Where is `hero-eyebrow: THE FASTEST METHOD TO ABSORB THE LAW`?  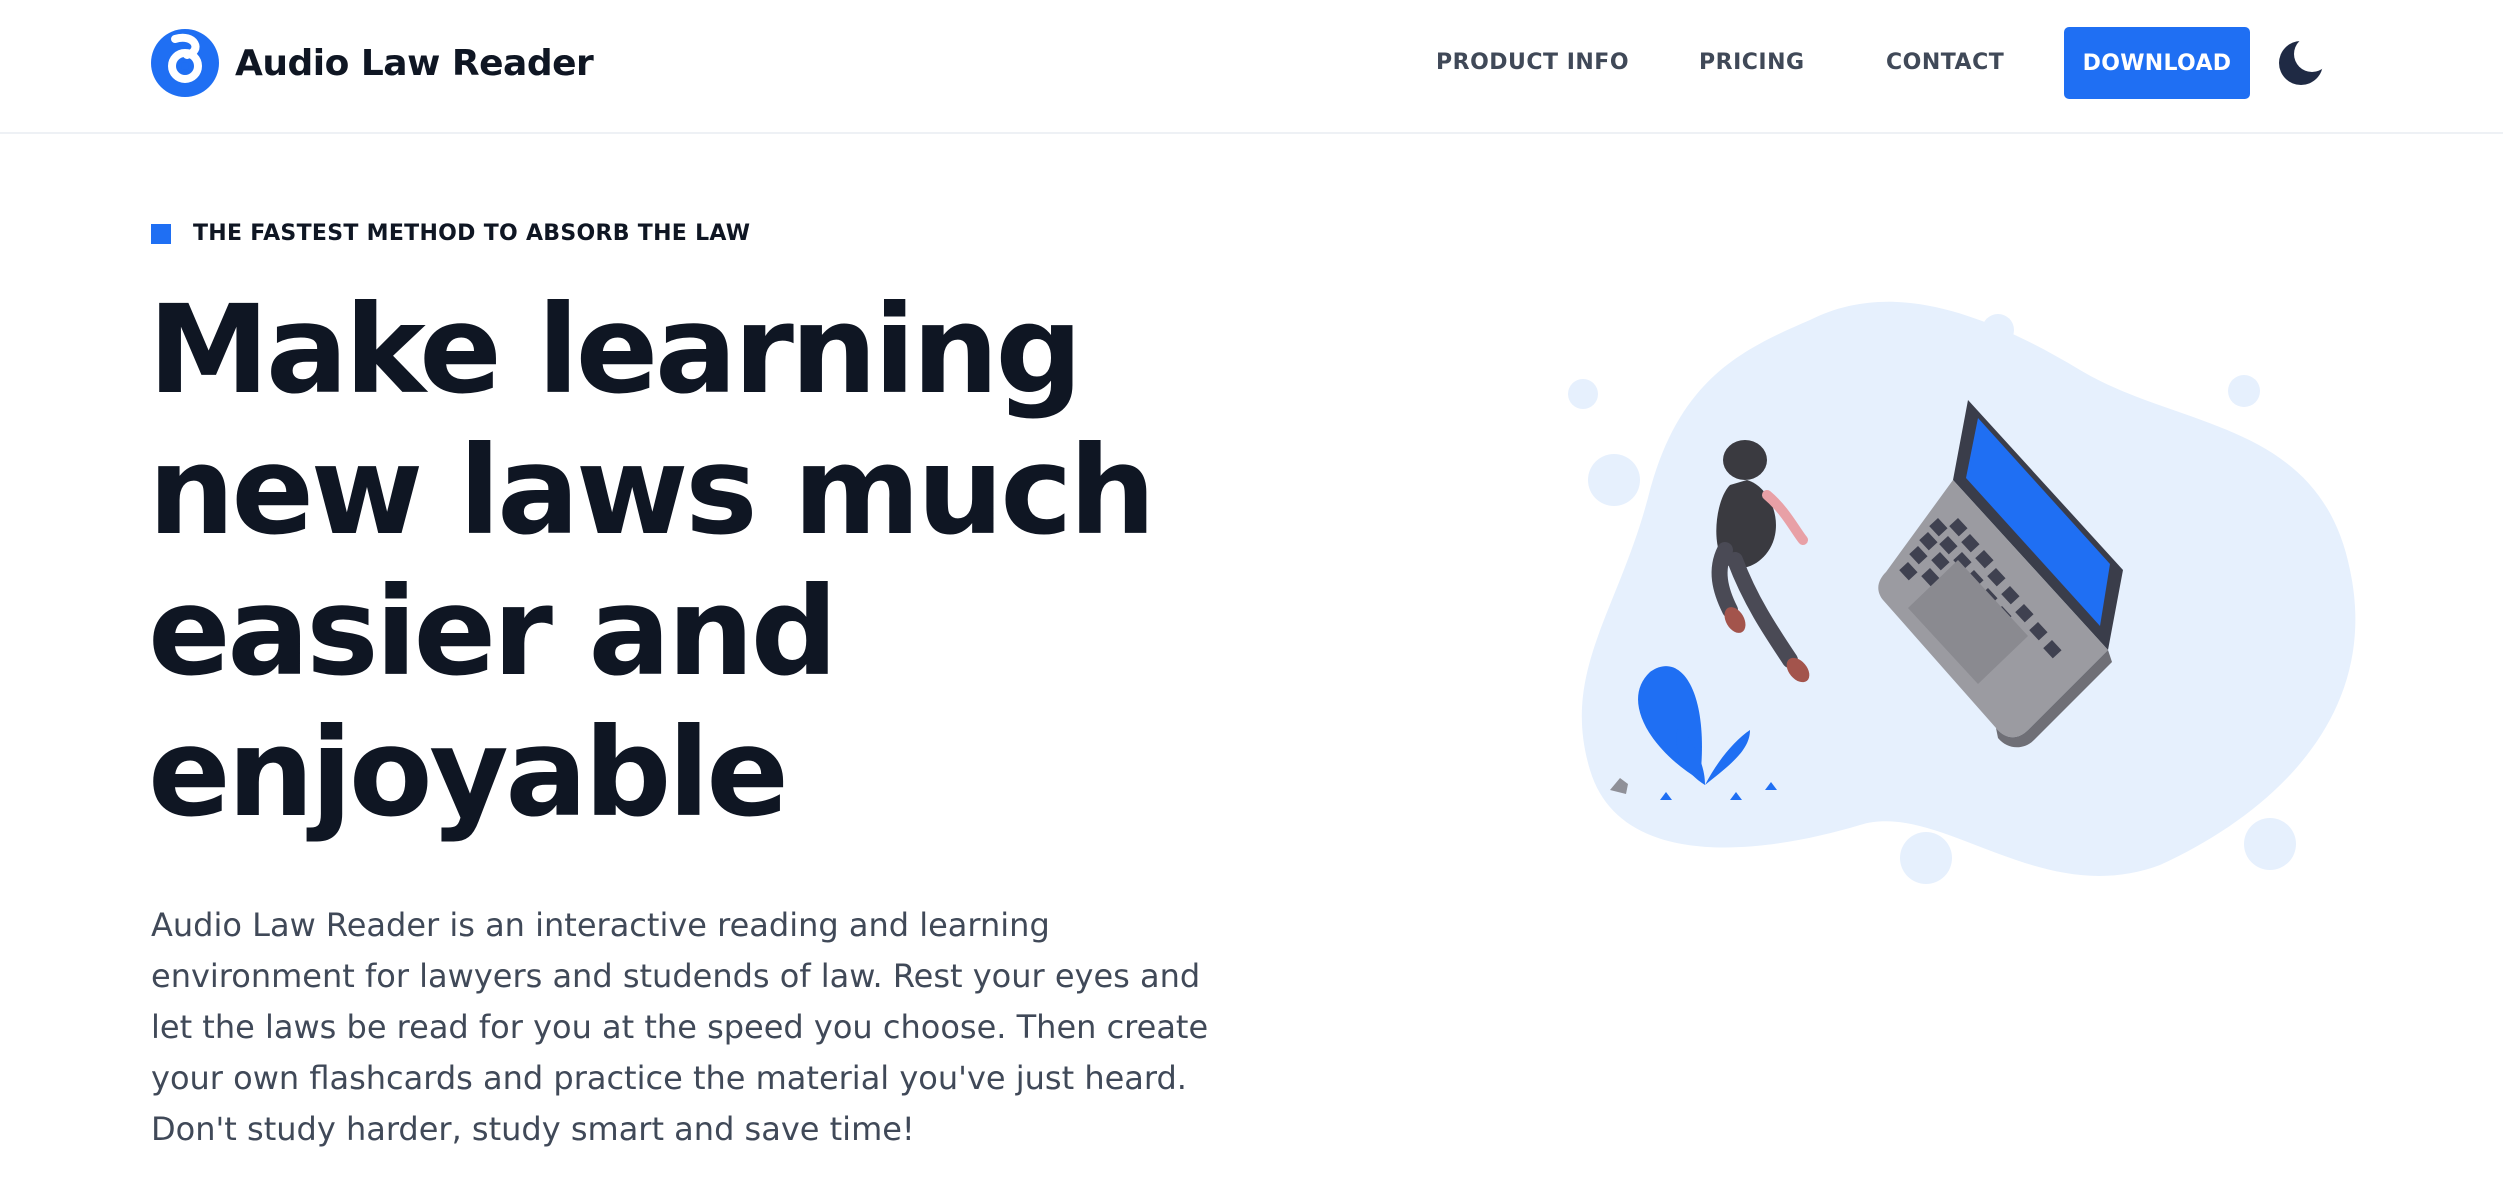 hero-eyebrow: THE FASTEST METHOD TO ABSORB THE LAW is located at coordinates (450, 233).